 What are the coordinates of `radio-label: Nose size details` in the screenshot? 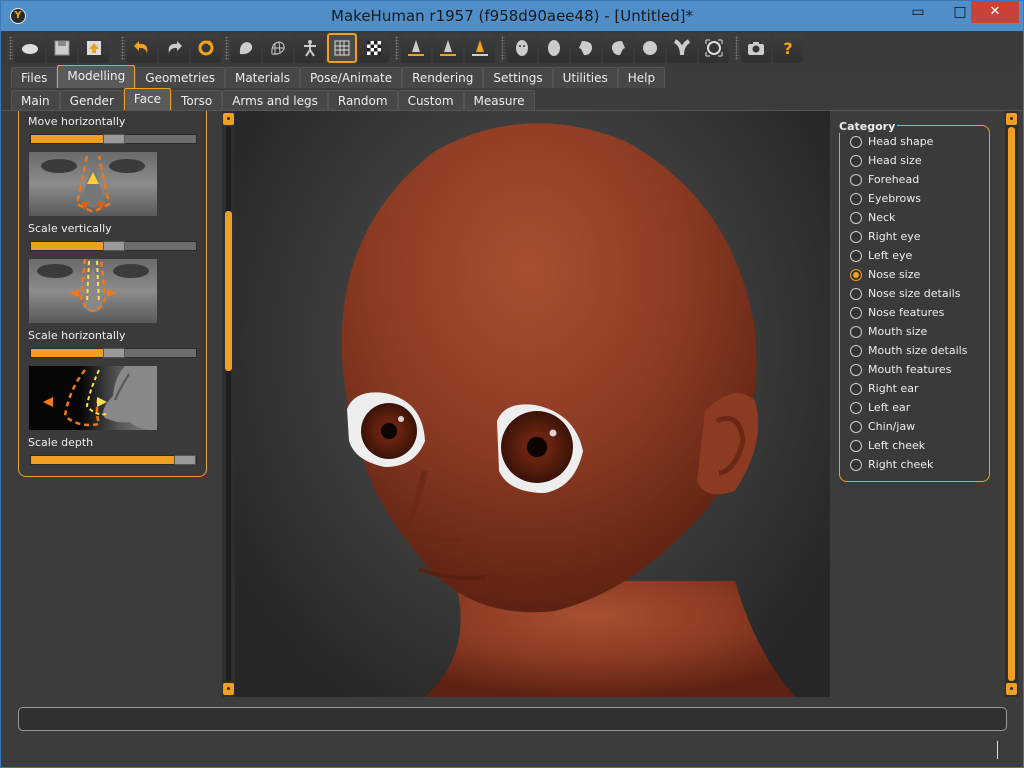 It's located at (914, 293).